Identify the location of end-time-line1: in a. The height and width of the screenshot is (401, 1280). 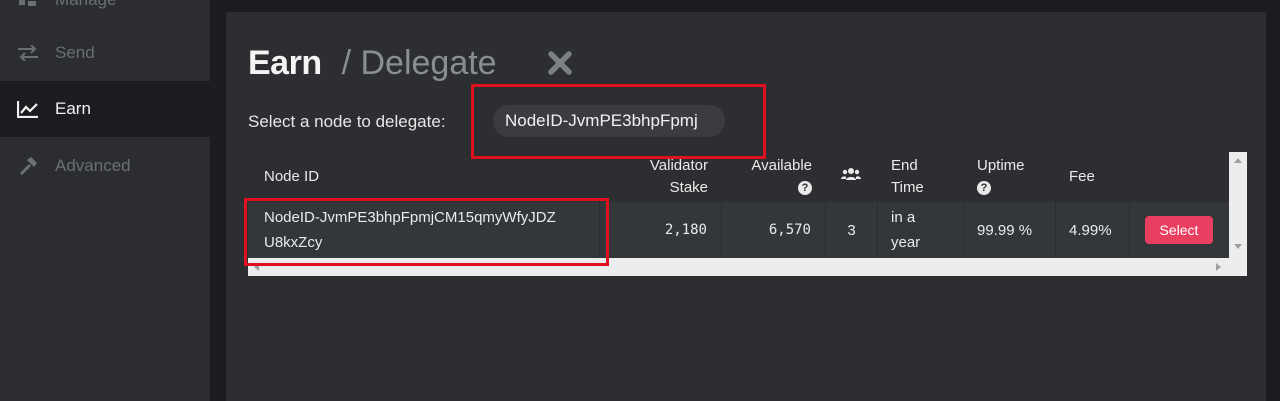
(903, 217).